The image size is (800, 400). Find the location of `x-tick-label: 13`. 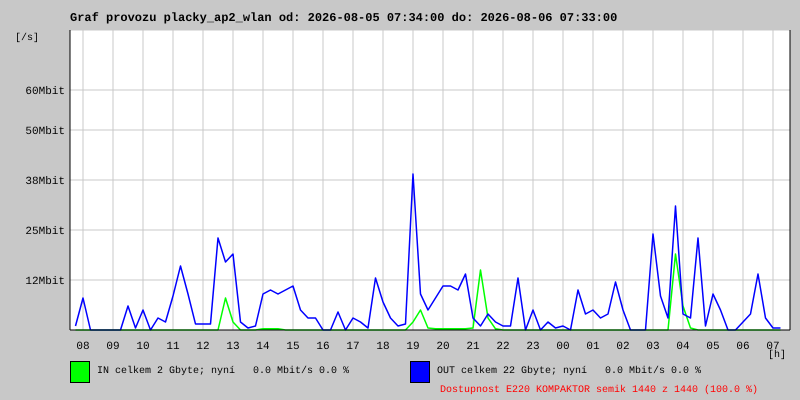

x-tick-label: 13 is located at coordinates (233, 347).